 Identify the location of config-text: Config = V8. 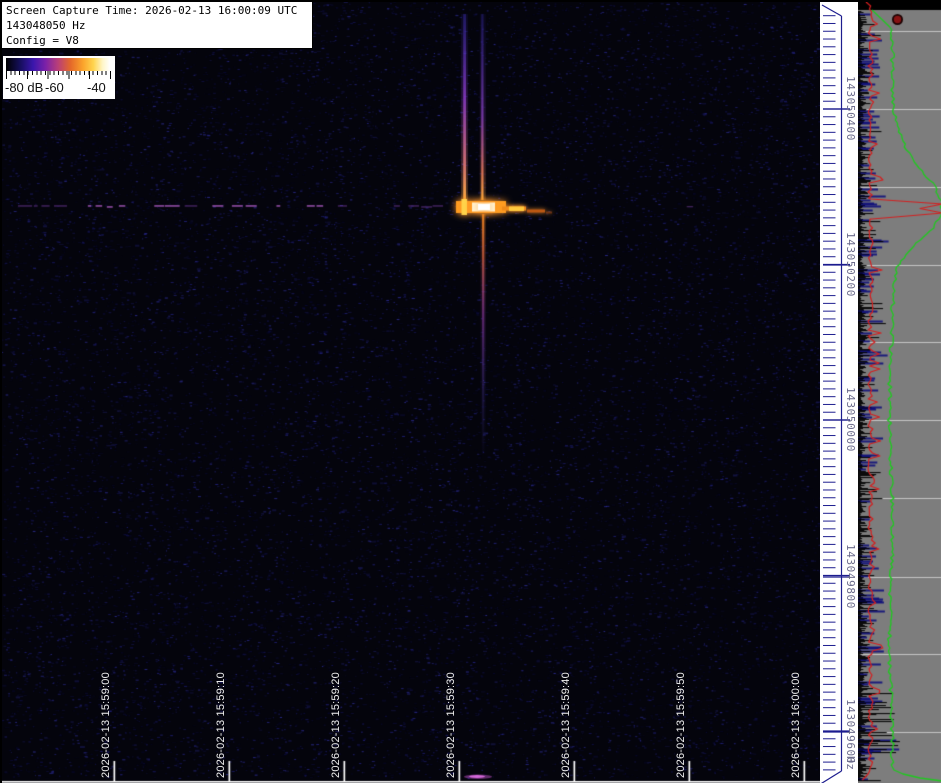
(42, 40).